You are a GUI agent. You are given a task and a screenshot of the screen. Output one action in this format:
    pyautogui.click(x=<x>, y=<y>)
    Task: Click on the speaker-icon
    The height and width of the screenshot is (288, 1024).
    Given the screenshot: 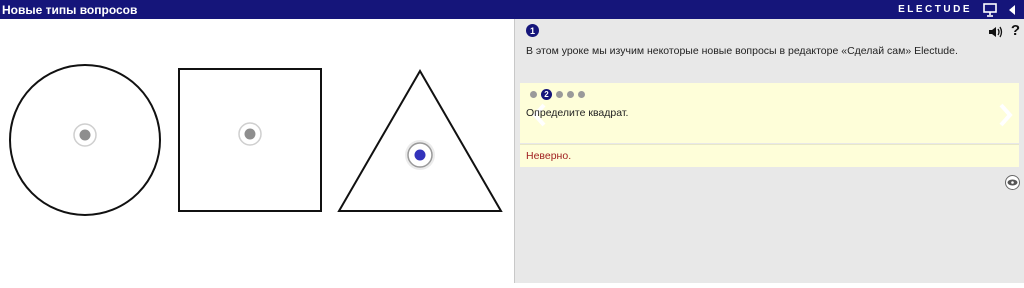 What is the action you would take?
    pyautogui.click(x=996, y=32)
    